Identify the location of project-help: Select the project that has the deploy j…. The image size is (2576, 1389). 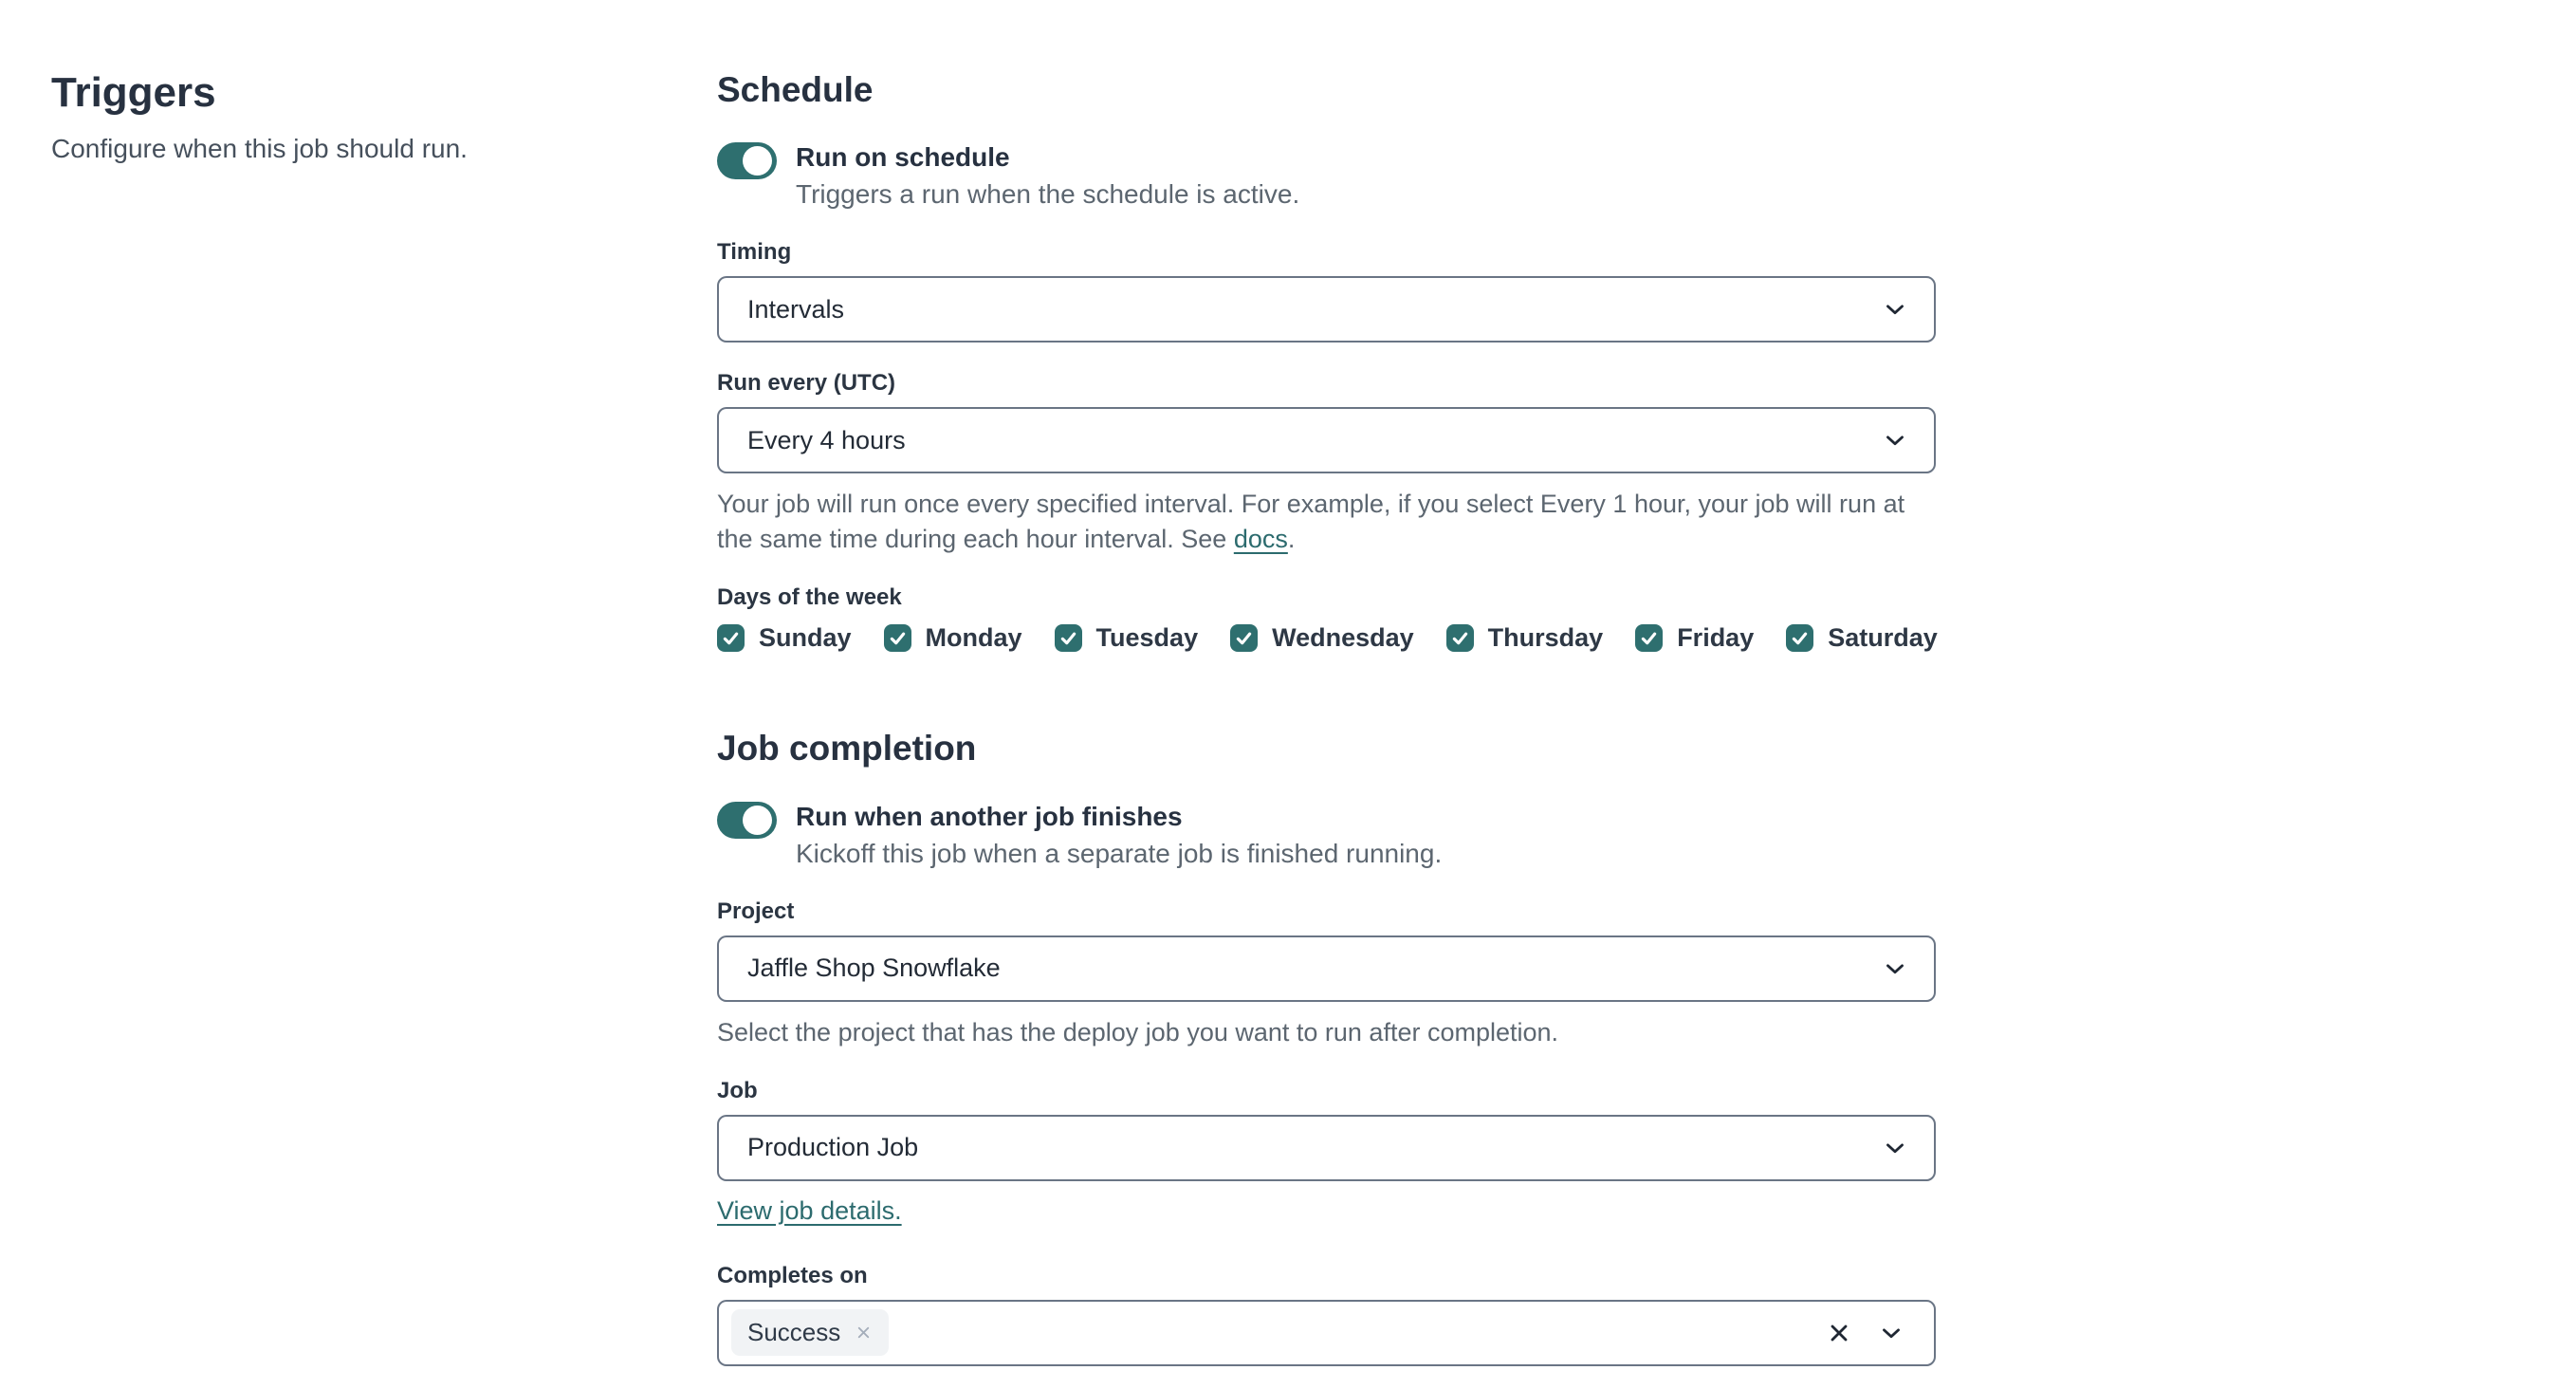
(1138, 1031).